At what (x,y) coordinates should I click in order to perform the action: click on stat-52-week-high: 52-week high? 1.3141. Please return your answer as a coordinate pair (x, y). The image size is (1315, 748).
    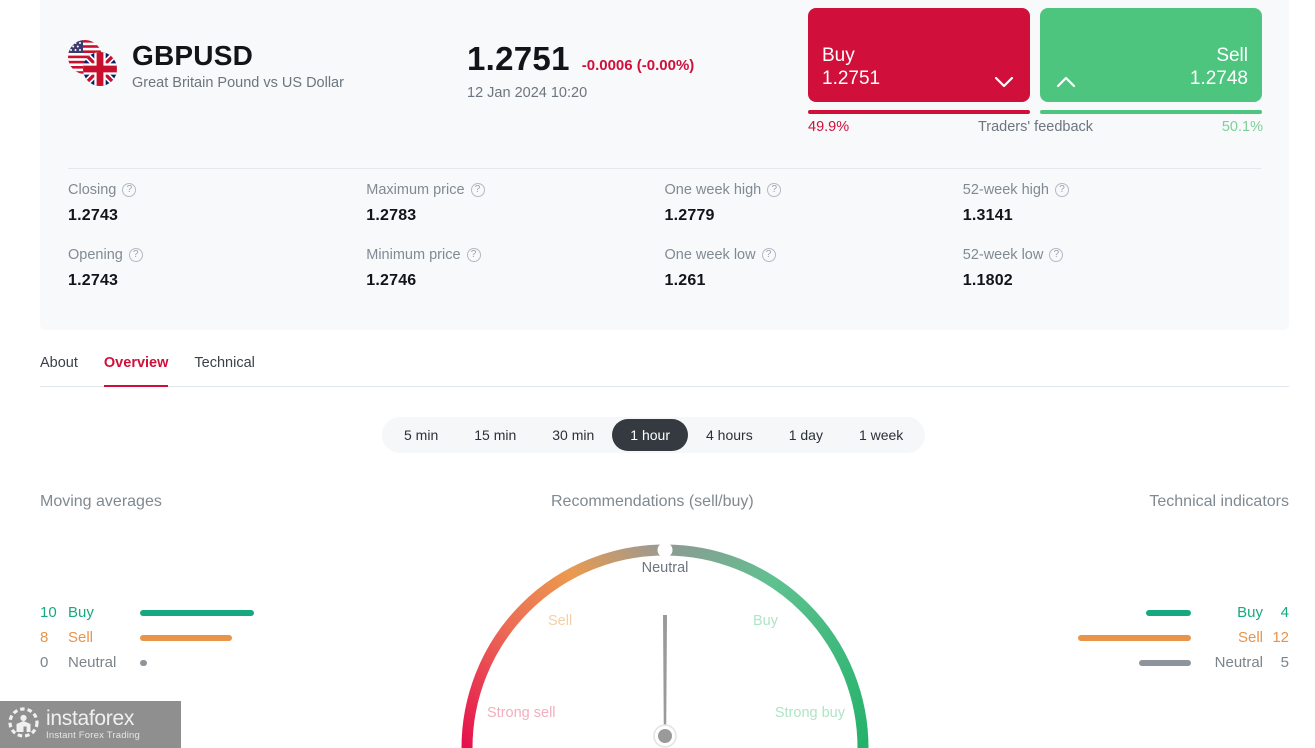
    Looking at the image, I should click on (1112, 203).